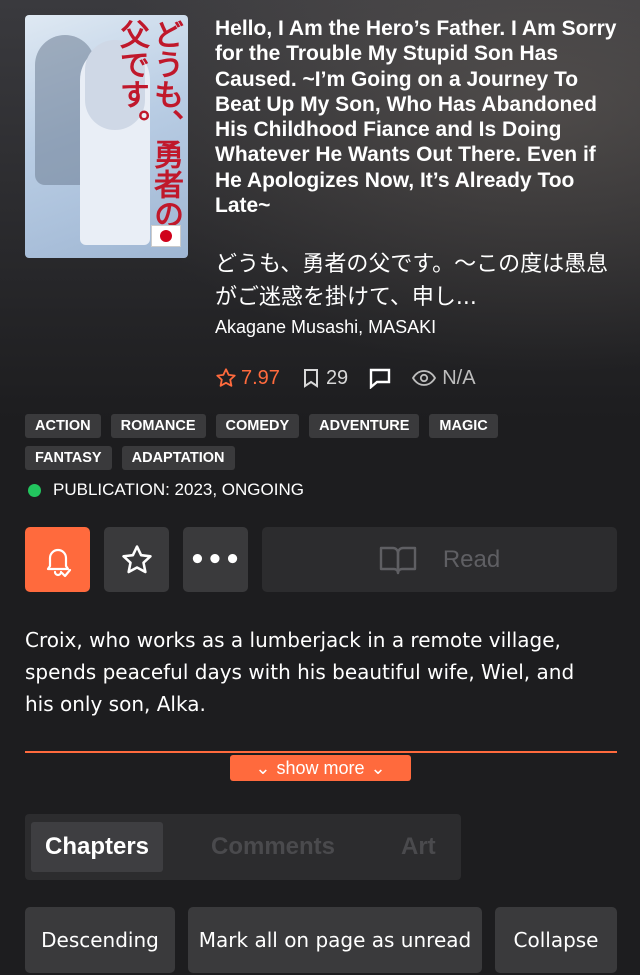  I want to click on authors: Akagane Musashi, MASAKI, so click(325, 327).